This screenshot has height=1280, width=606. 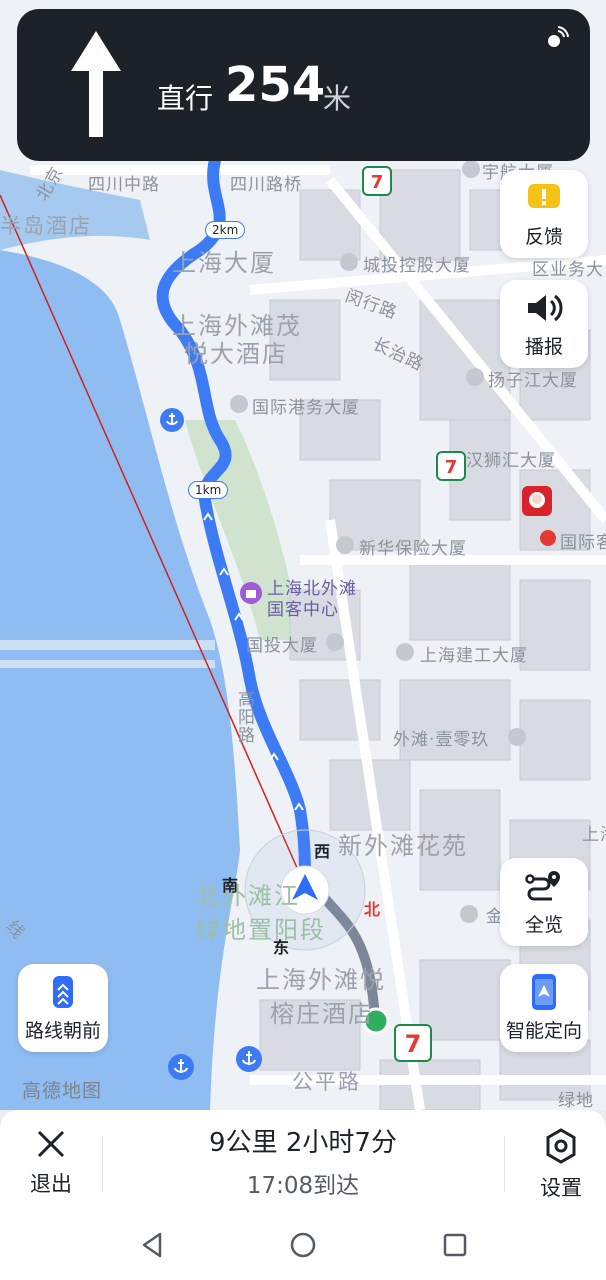 What do you see at coordinates (337, 98) in the screenshot?
I see `distance-unit: 米` at bounding box center [337, 98].